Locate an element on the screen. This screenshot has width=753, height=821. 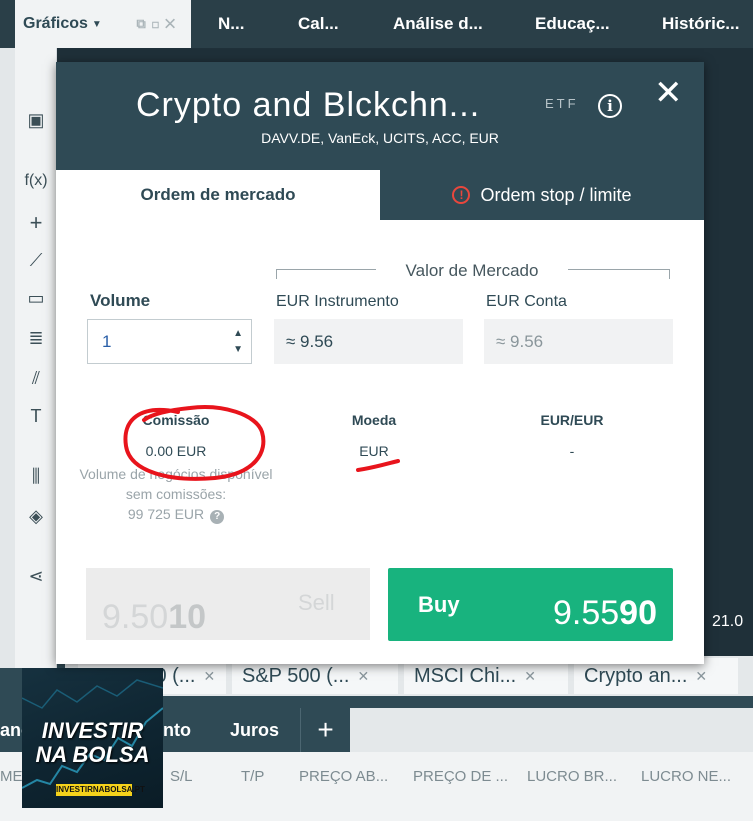
eur-account-field: ≈ 9.56 is located at coordinates (578, 341).